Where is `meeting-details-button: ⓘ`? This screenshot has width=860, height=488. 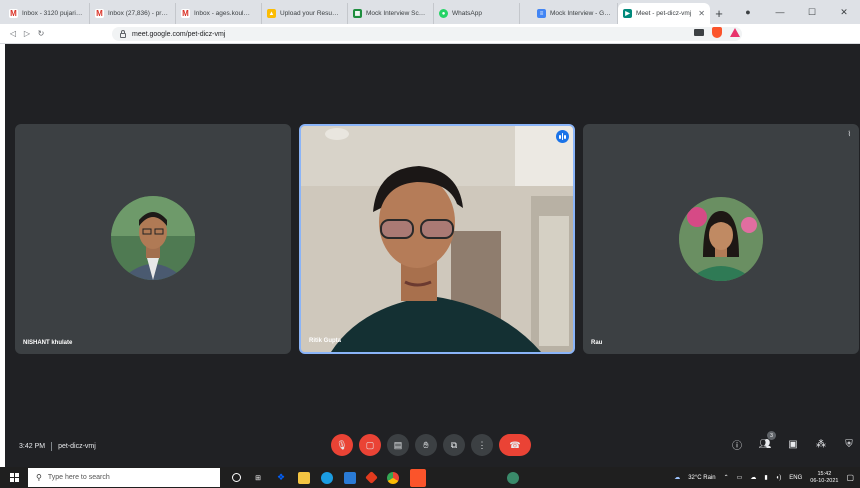 meeting-details-button: ⓘ is located at coordinates (737, 444).